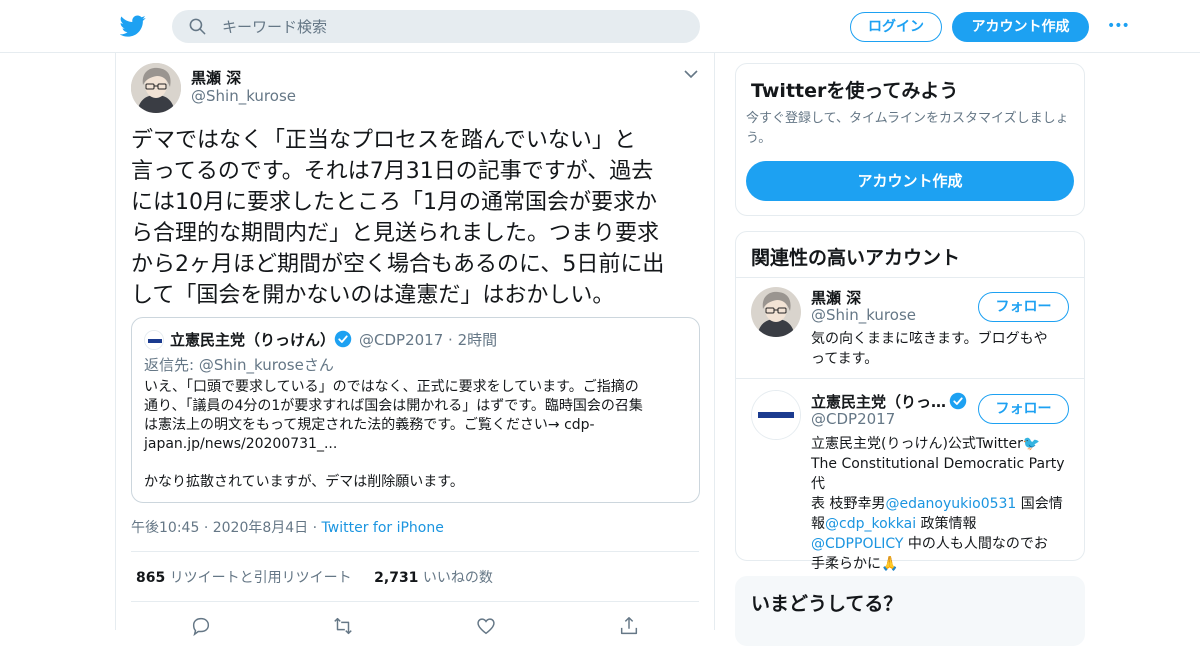  Describe the element at coordinates (243, 96) in the screenshot. I see `author-handle: @Shin_kurose` at that location.